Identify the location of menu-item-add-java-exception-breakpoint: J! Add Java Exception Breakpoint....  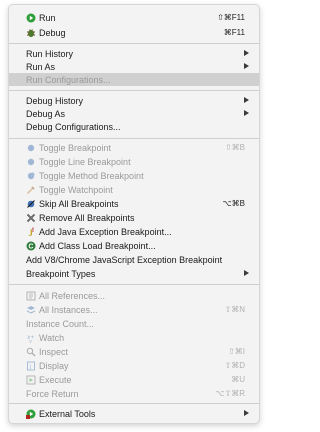
(134, 231).